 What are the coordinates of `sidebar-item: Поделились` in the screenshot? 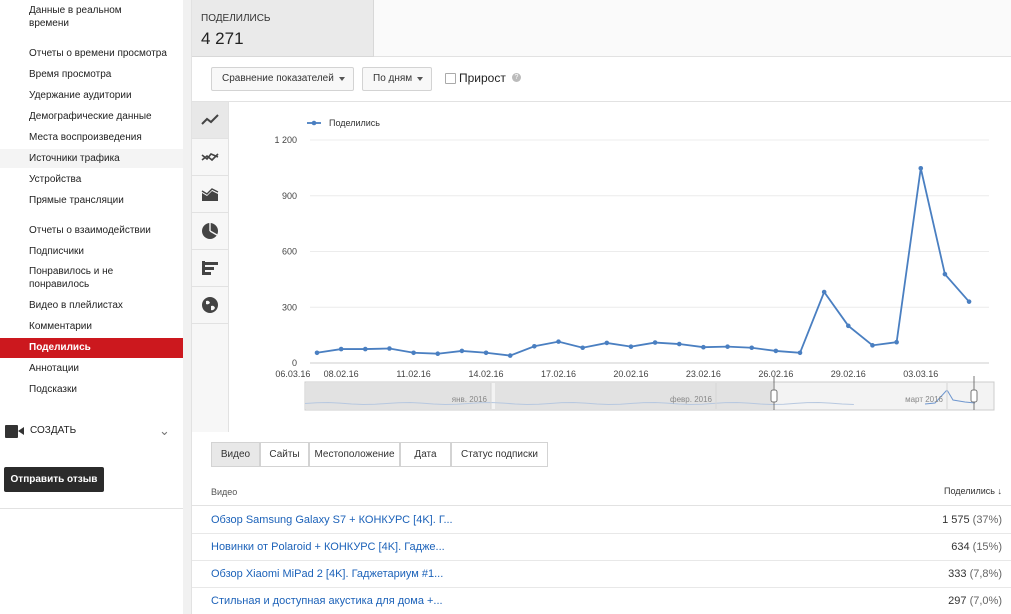 It's located at (91, 348).